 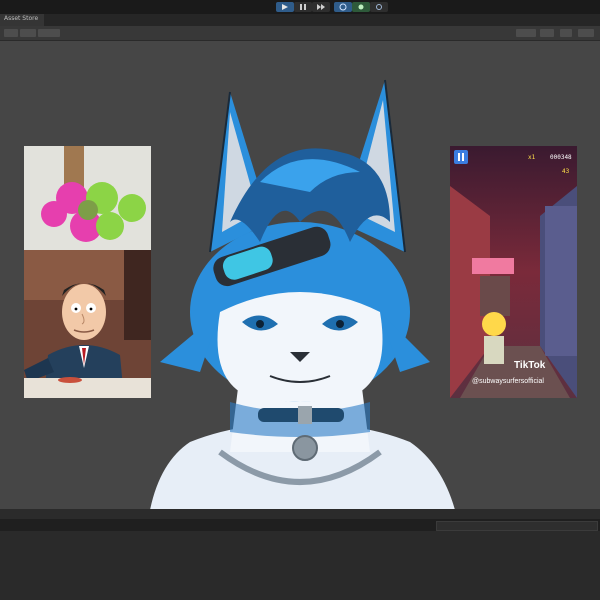 I want to click on play-toolbar, so click(x=300, y=7).